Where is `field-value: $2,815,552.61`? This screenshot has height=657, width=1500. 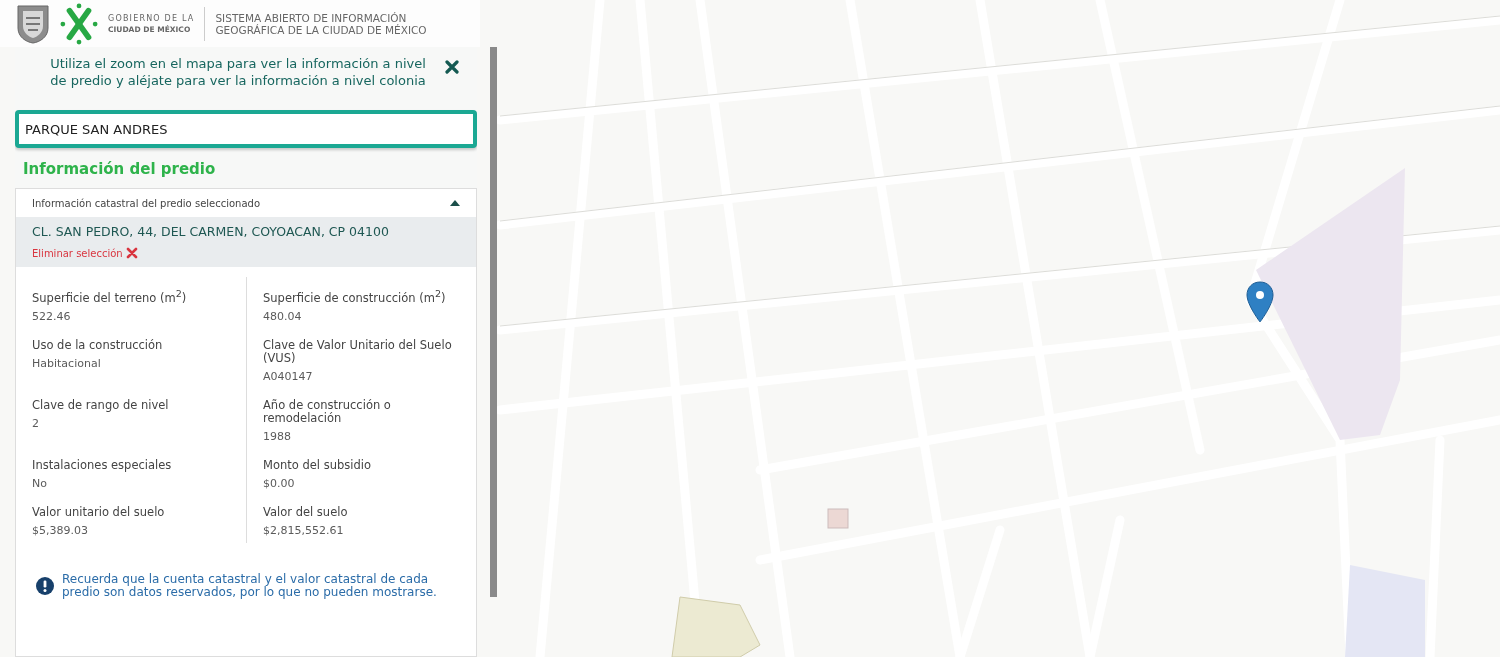
field-value: $2,815,552.61 is located at coordinates (304, 530).